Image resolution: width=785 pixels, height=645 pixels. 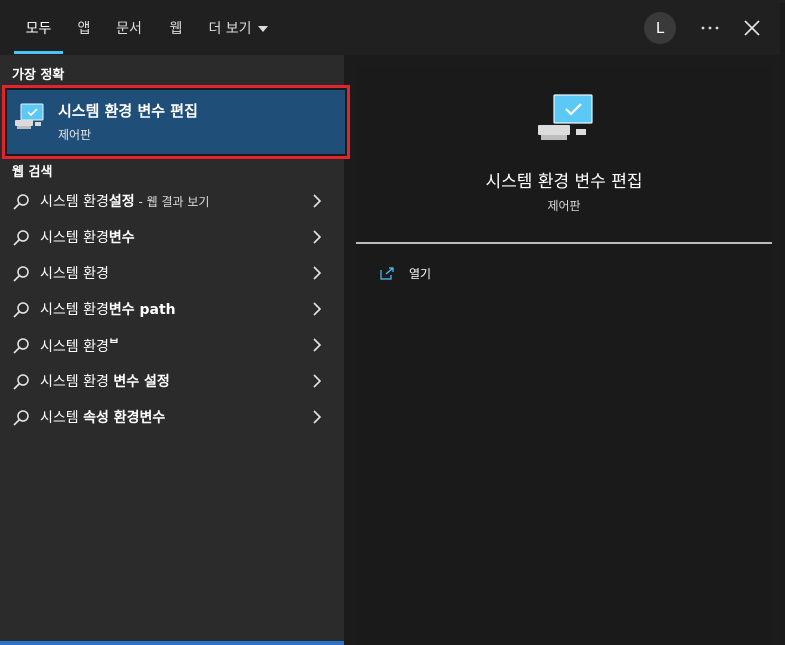 I want to click on tab-all-label: 모두, so click(x=38, y=28).